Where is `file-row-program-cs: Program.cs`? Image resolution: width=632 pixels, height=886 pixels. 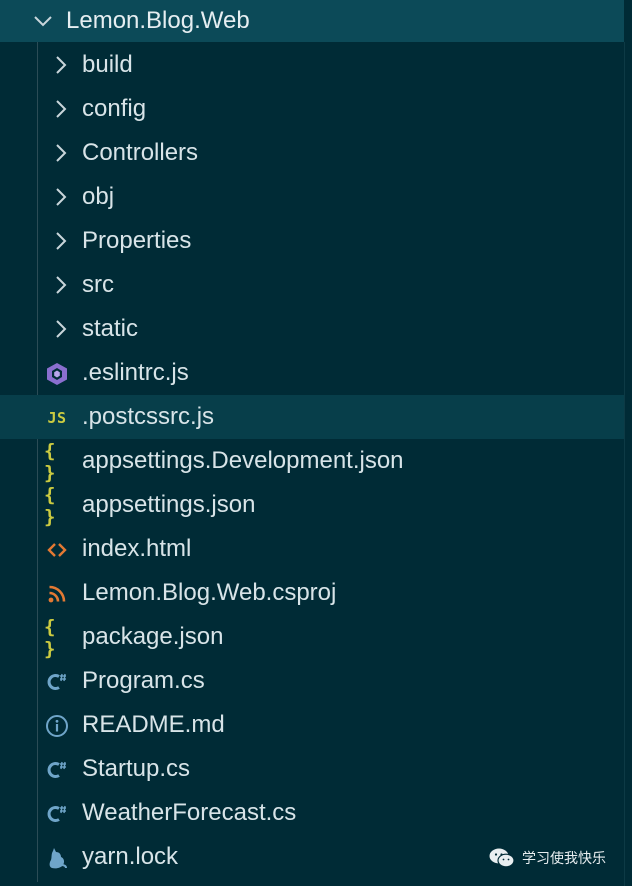 file-row-program-cs: Program.cs is located at coordinates (312, 681).